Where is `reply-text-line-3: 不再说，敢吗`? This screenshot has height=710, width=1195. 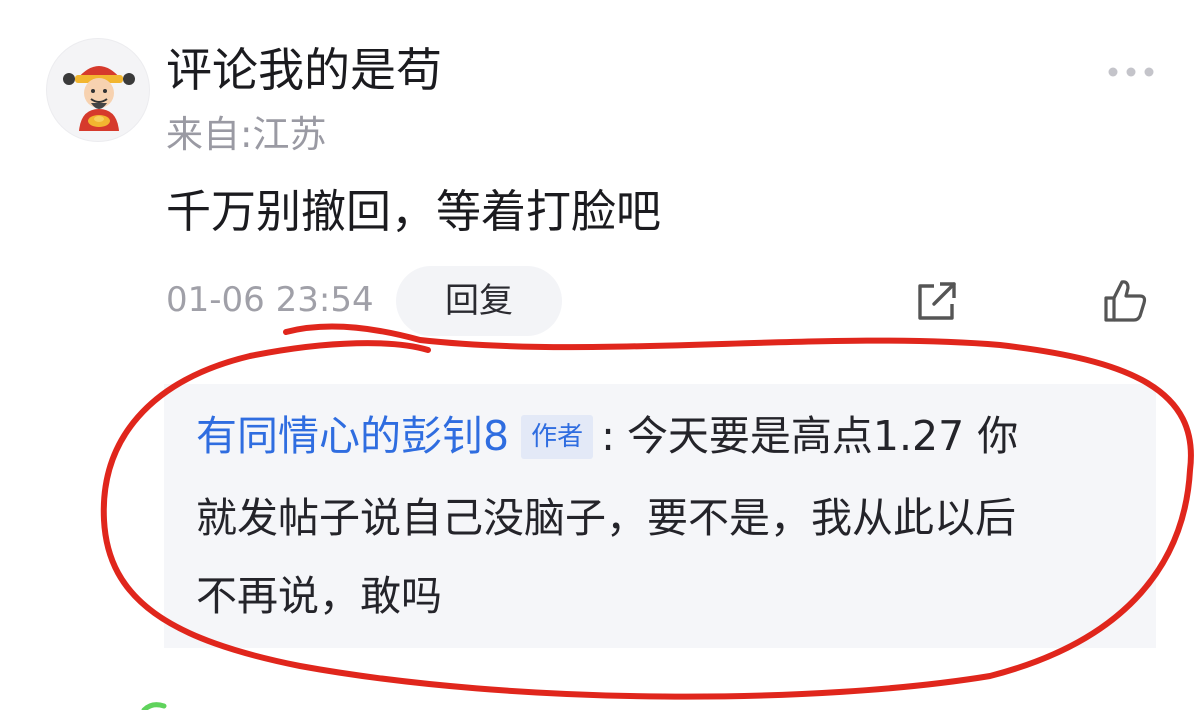 reply-text-line-3: 不再说，敢吗 is located at coordinates (319, 596).